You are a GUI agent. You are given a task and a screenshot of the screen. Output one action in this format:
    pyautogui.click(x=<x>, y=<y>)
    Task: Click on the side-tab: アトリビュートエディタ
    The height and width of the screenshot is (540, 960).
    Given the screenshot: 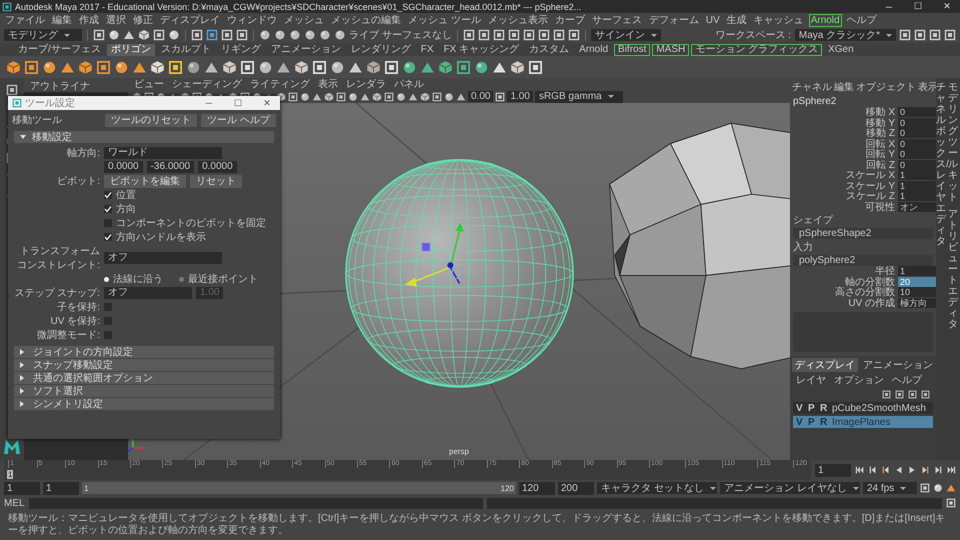 What is the action you would take?
    pyautogui.click(x=953, y=269)
    